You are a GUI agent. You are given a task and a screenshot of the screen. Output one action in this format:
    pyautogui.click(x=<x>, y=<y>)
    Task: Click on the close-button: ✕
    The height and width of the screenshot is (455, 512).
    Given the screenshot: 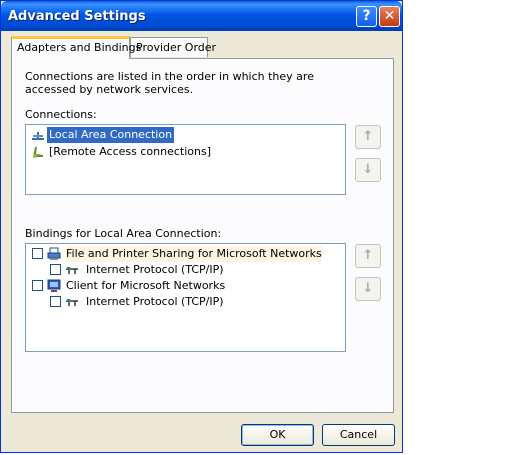 What is the action you would take?
    pyautogui.click(x=389, y=16)
    